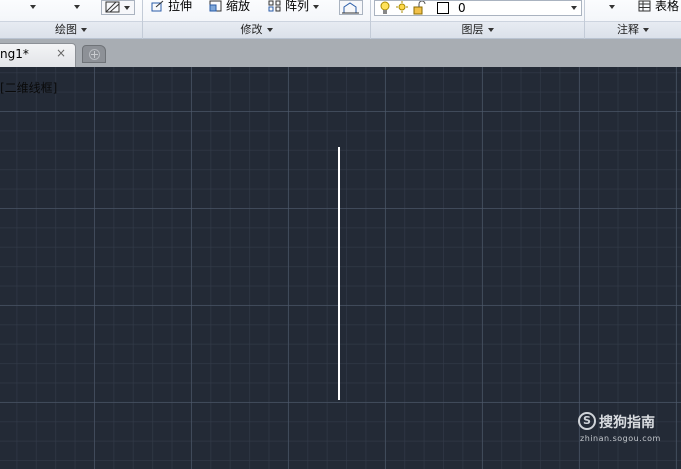  Describe the element at coordinates (71, 19) in the screenshot. I see `draw-panel: 绘图` at that location.